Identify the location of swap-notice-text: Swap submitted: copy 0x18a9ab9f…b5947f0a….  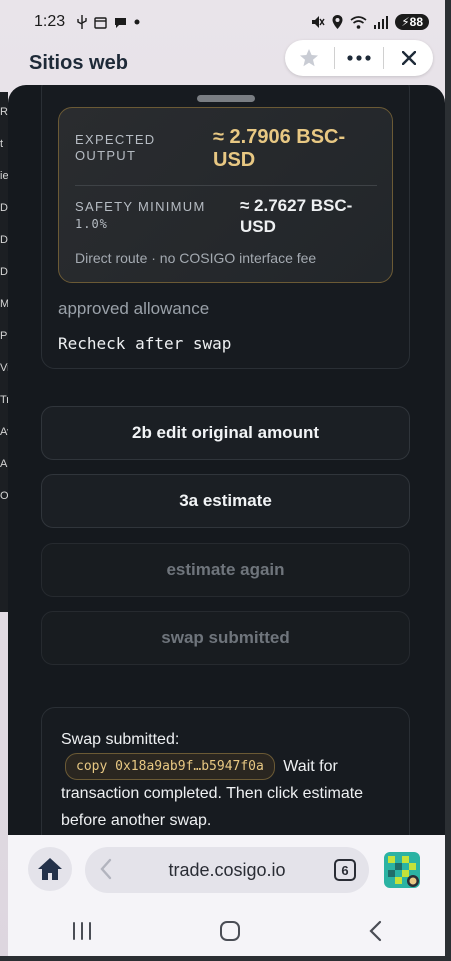
(226, 780).